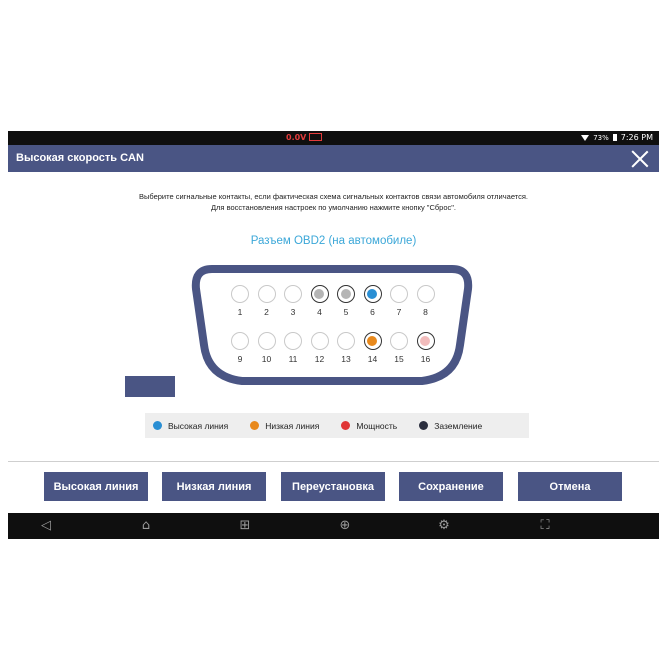  What do you see at coordinates (333, 526) in the screenshot?
I see `android-nav-bar: ◁ ⌂ ⊞ ⊕ ⚙ ⛶` at bounding box center [333, 526].